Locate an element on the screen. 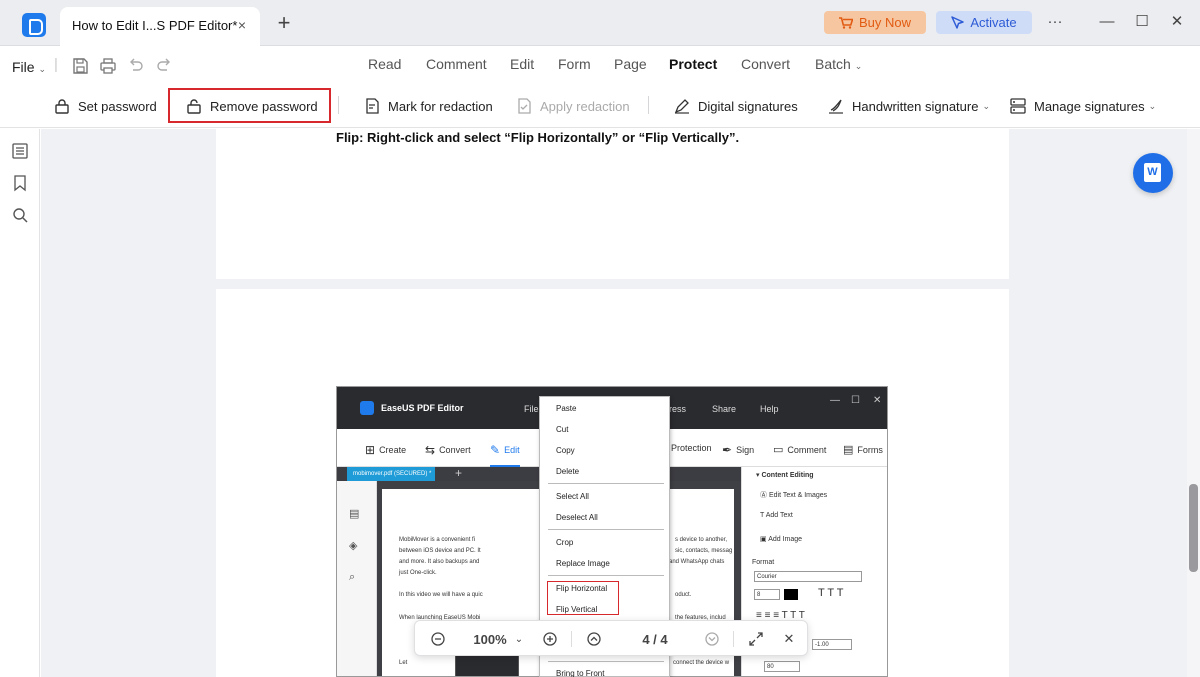 This screenshot has height=677, width=1200. tab-form: Form is located at coordinates (574, 64).